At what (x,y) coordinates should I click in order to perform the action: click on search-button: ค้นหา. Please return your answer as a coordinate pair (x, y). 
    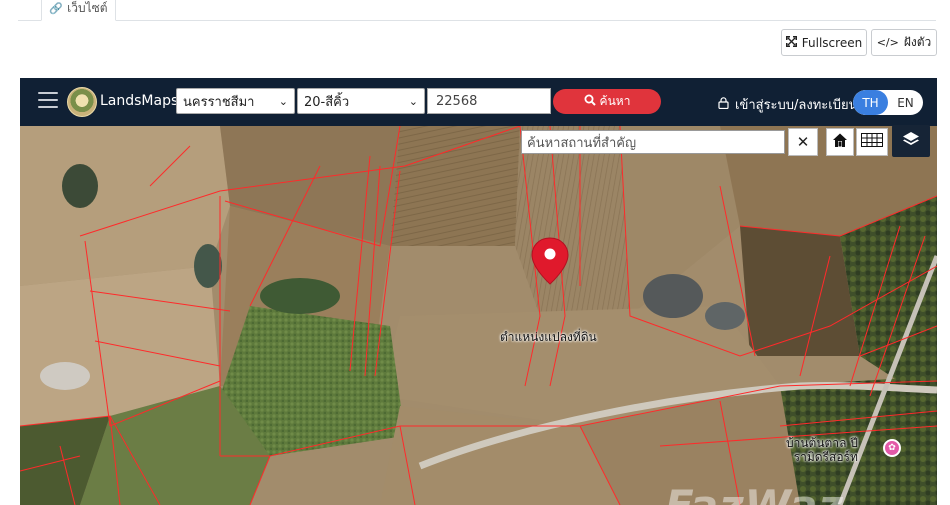
    Looking at the image, I should click on (607, 101).